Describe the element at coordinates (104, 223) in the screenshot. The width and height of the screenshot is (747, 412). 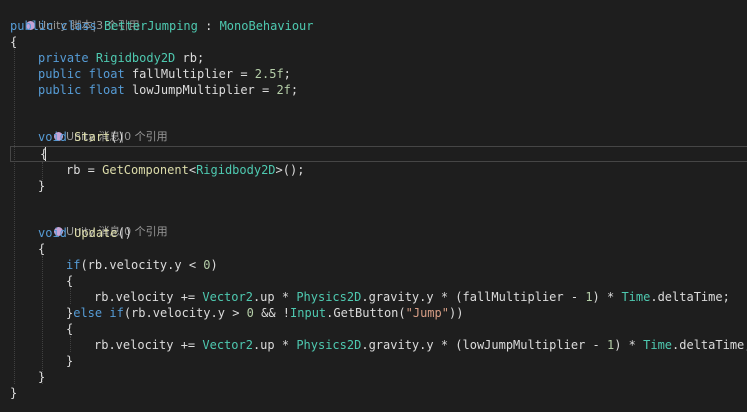
I see `codelens-update-references: Unity 消息|0 个引用` at that location.